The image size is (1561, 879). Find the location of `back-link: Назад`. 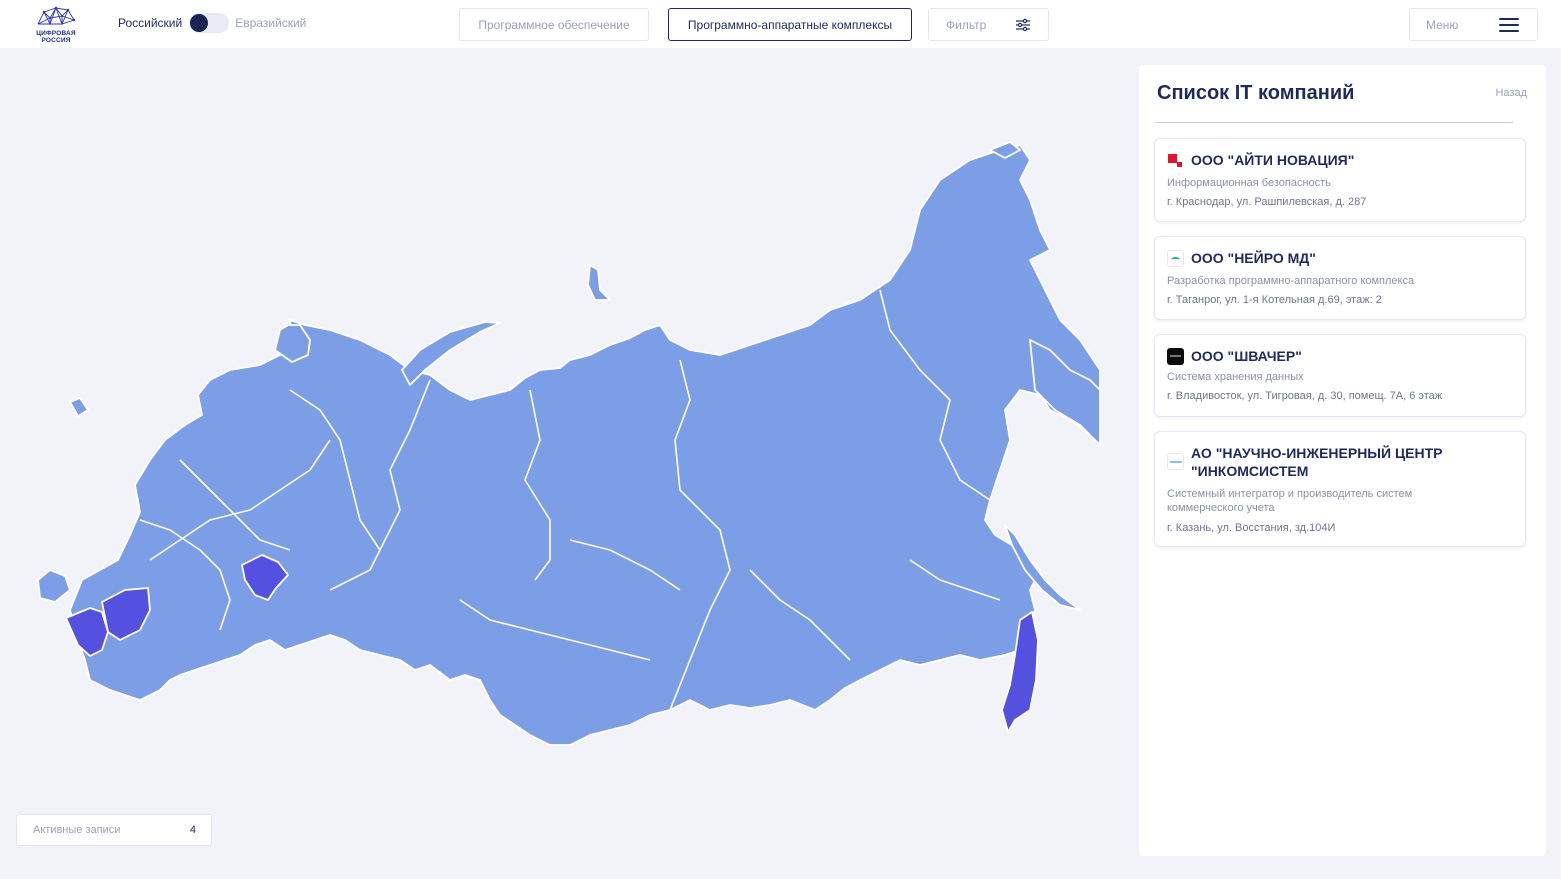

back-link: Назад is located at coordinates (1511, 93).